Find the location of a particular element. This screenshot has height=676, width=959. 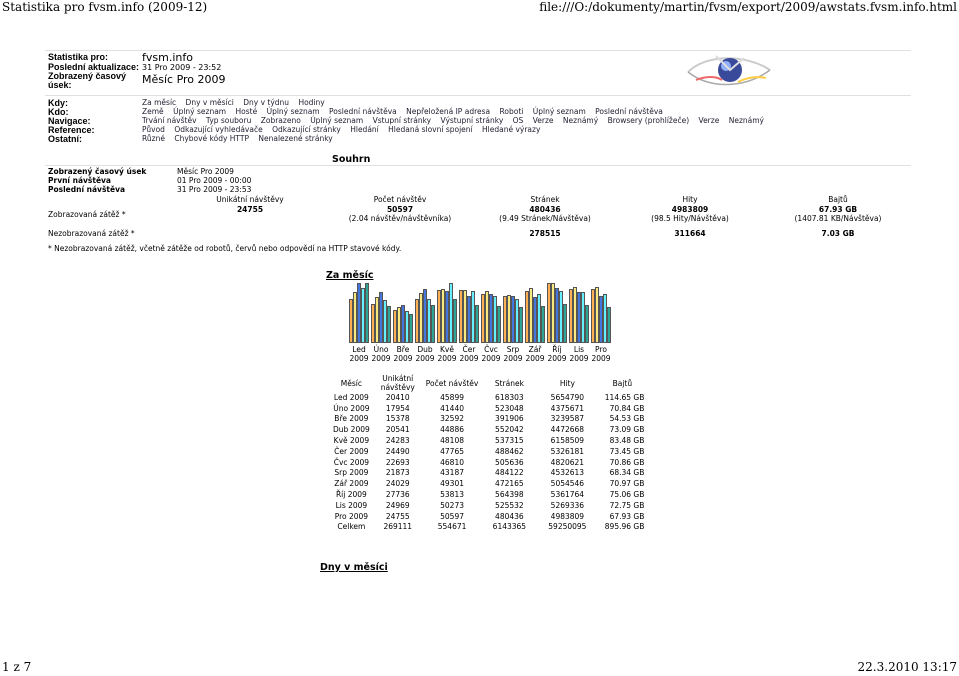

viewed-bytes-sub: (1407.81 KB/Návštěva) is located at coordinates (838, 218).